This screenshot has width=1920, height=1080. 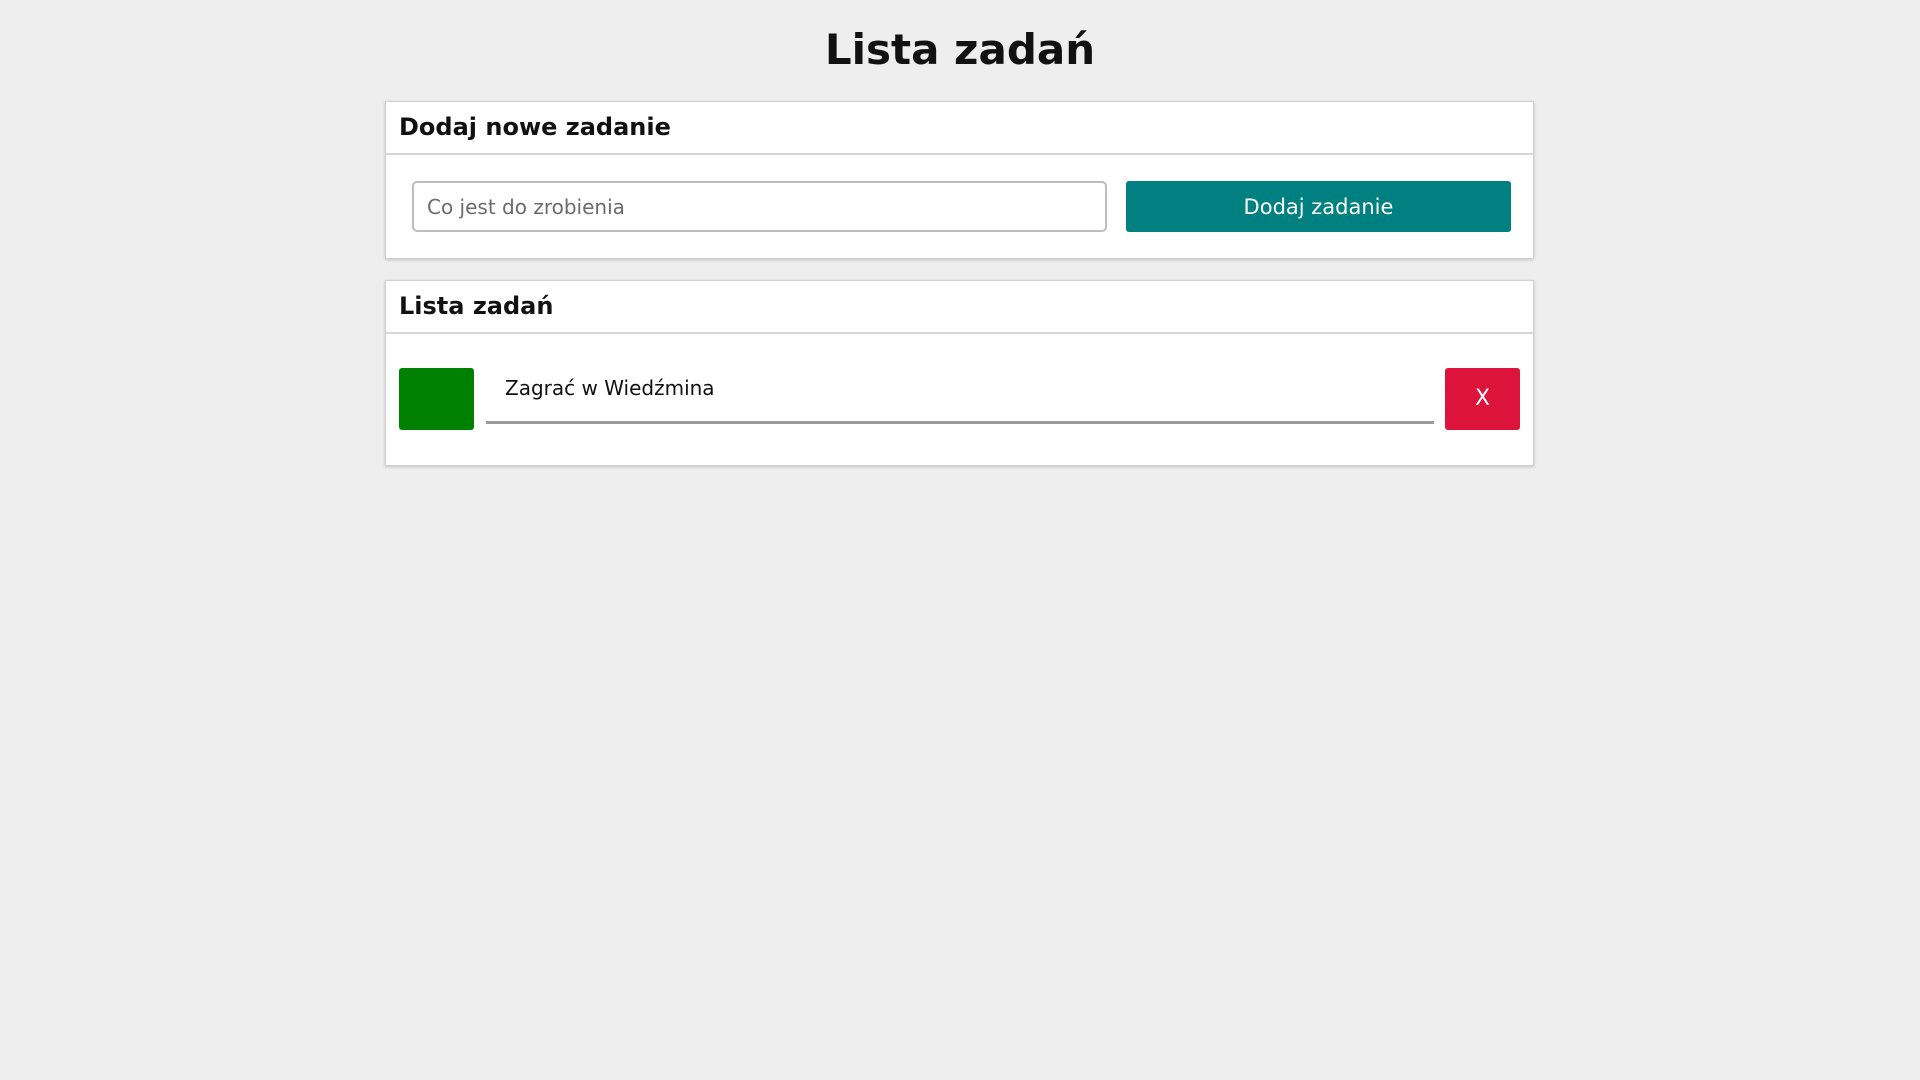 What do you see at coordinates (959, 307) in the screenshot?
I see `task-list-header: Lista zadań` at bounding box center [959, 307].